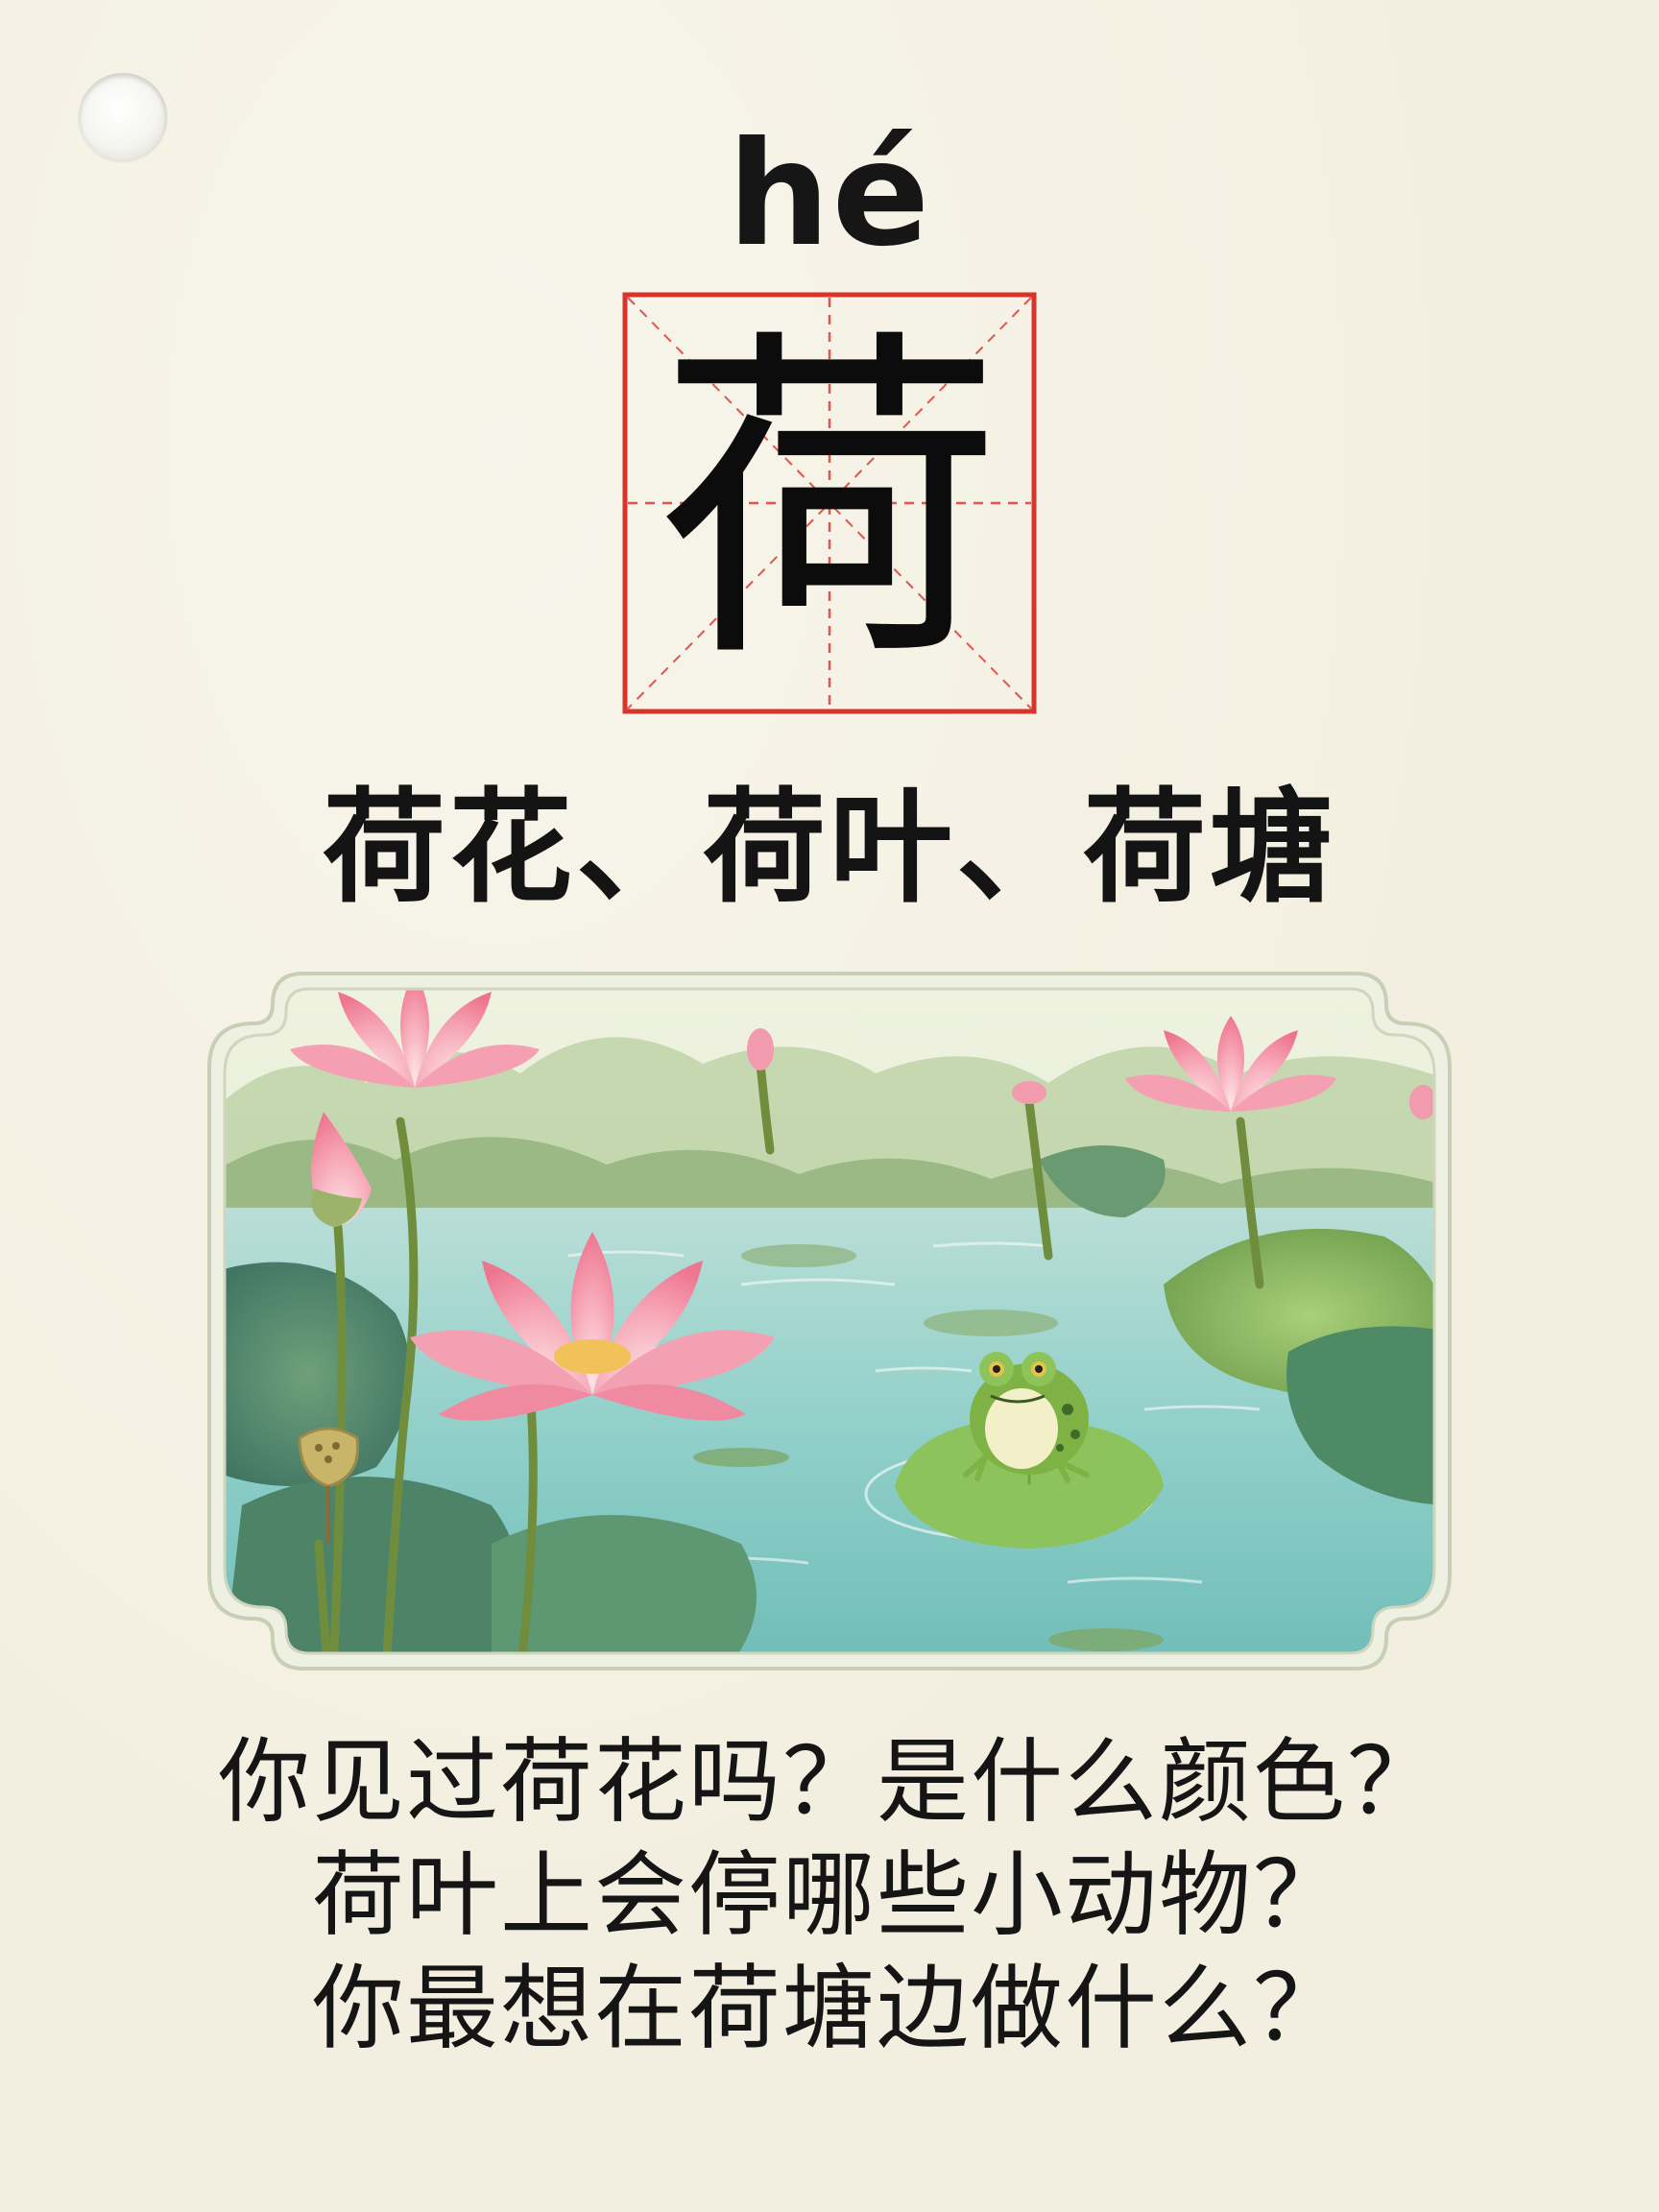 The width and height of the screenshot is (1659, 2212). What do you see at coordinates (829, 2008) in the screenshot?
I see `question-line: 你最想在荷塘边做什么？` at bounding box center [829, 2008].